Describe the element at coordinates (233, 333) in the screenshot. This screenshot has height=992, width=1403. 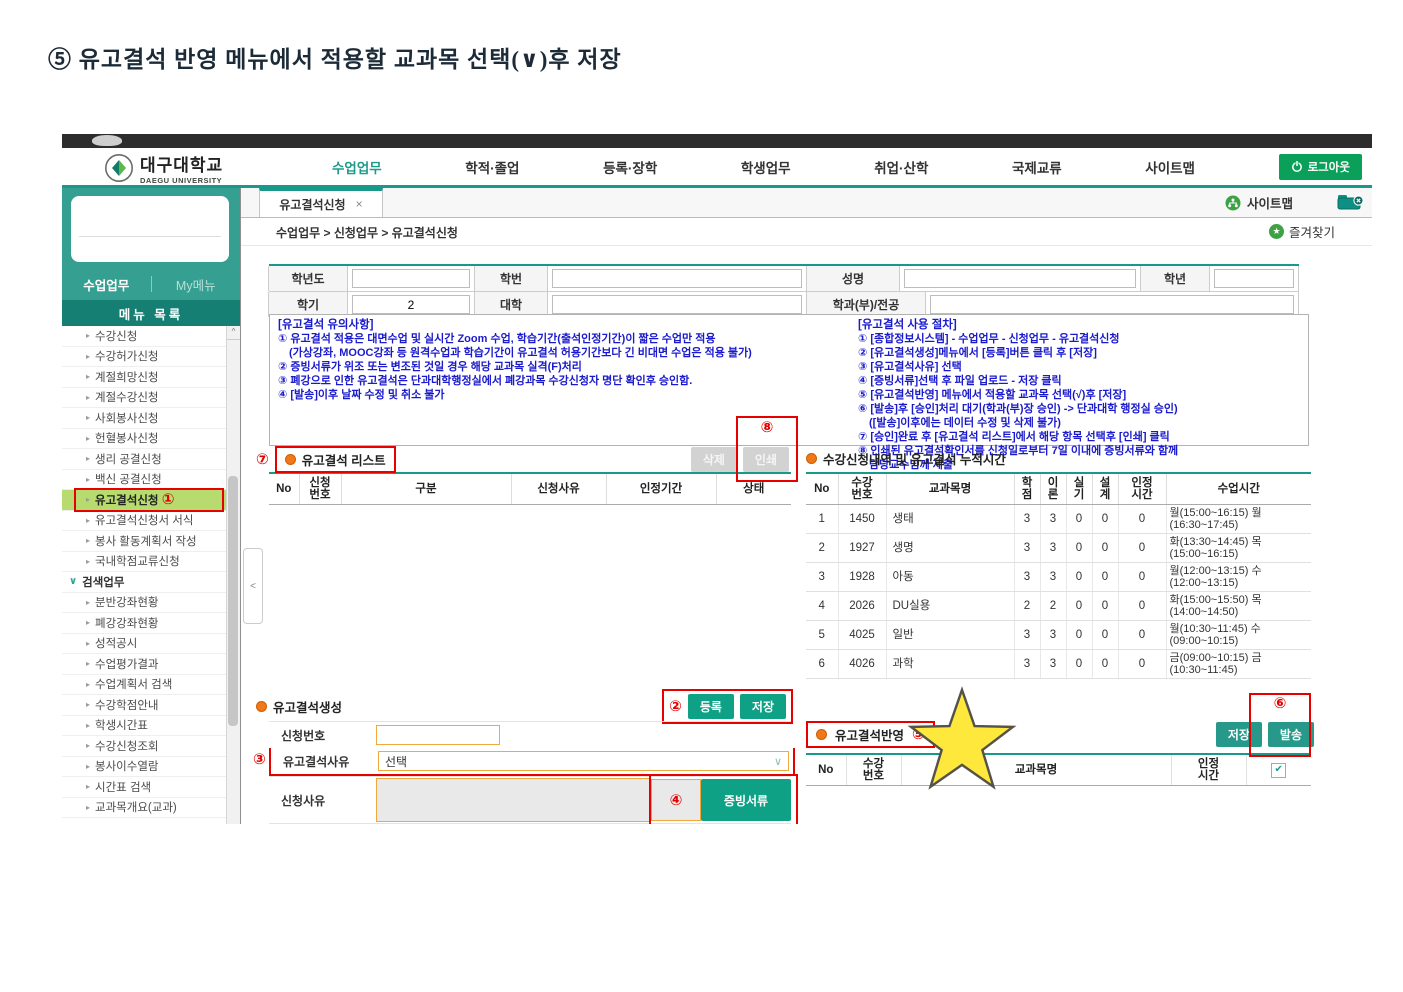
I see `scroll-up-arrow: ^` at that location.